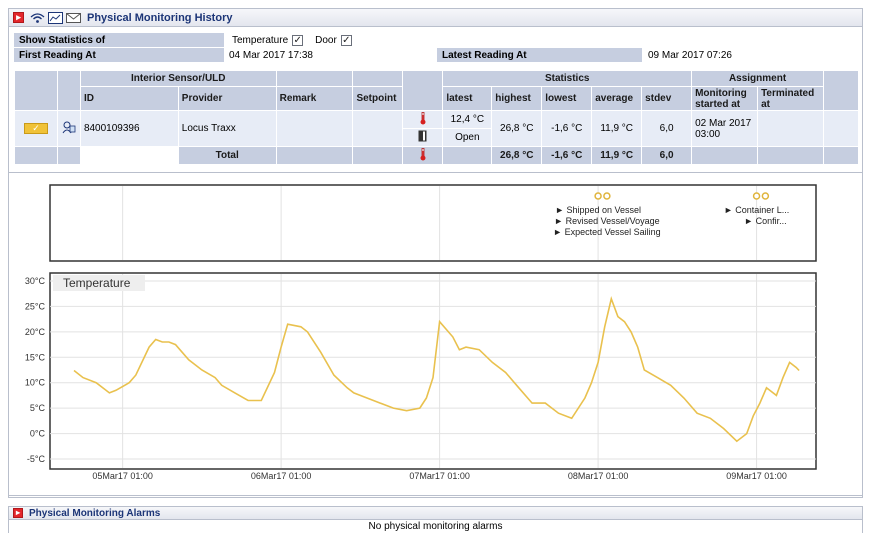  What do you see at coordinates (756, 476) in the screenshot?
I see `x-tick-label: 09Mar17 01:00` at bounding box center [756, 476].